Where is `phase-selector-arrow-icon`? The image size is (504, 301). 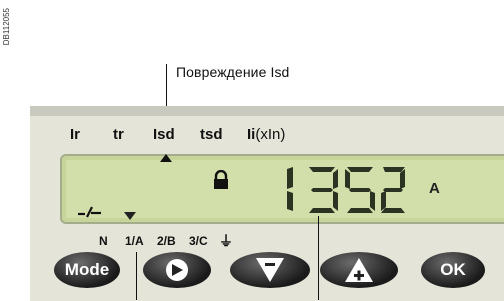 phase-selector-arrow-icon is located at coordinates (130, 216).